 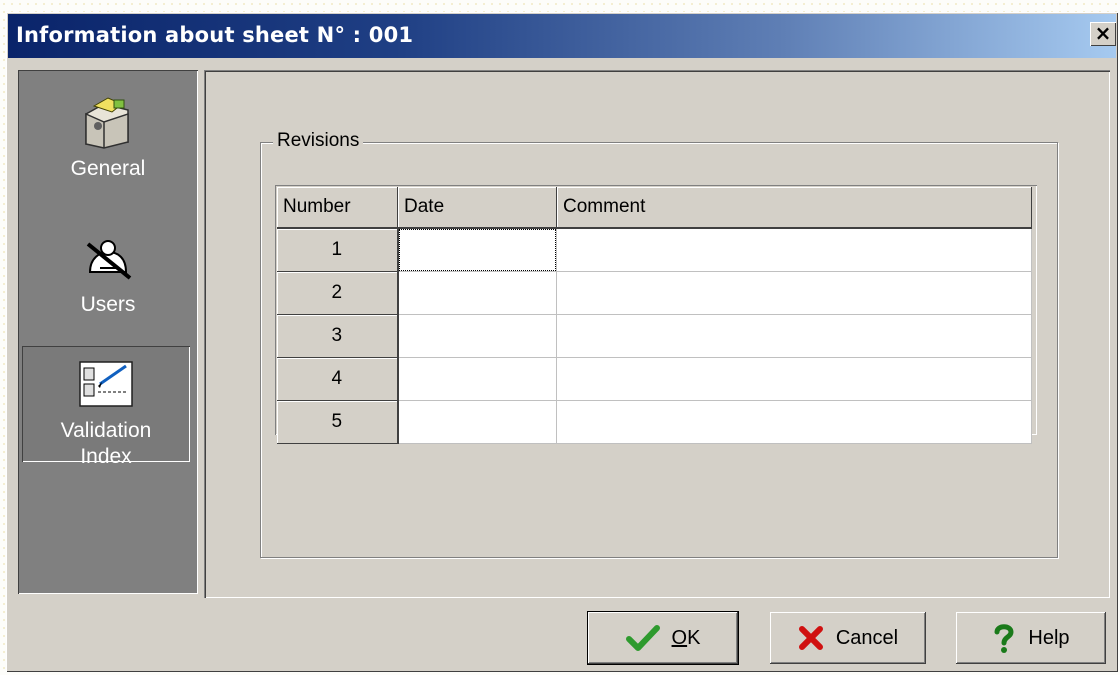 What do you see at coordinates (318, 141) in the screenshot?
I see `revisions-group-label: Revisions` at bounding box center [318, 141].